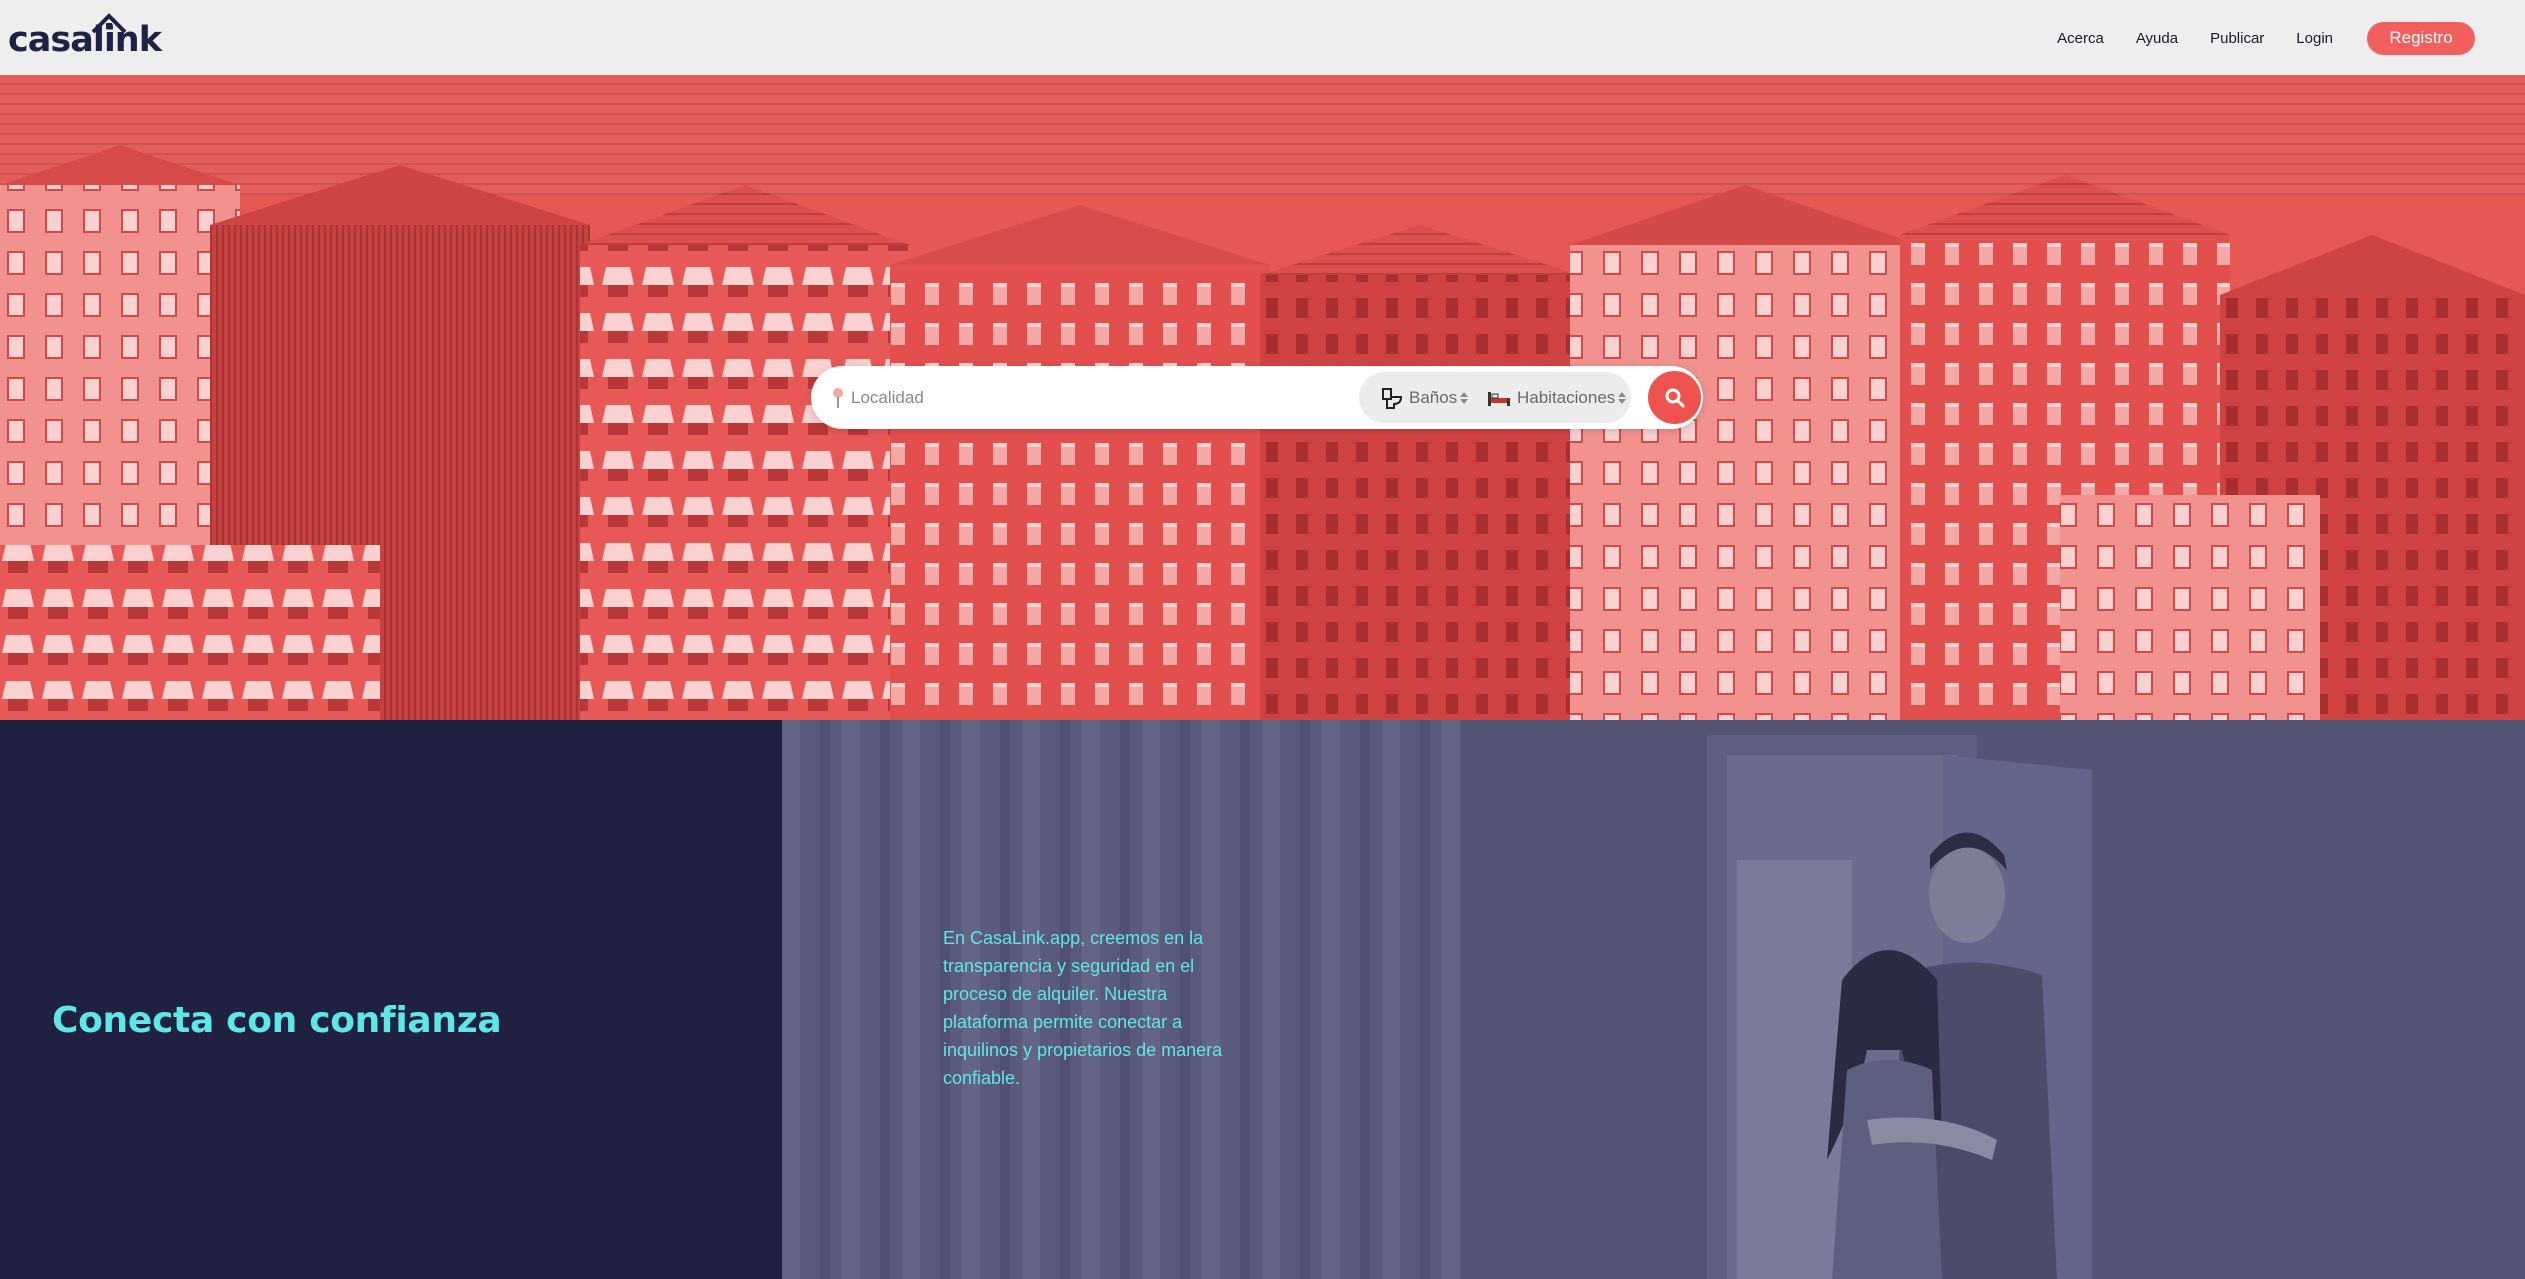  What do you see at coordinates (1392, 398) in the screenshot?
I see `toilet-icon` at bounding box center [1392, 398].